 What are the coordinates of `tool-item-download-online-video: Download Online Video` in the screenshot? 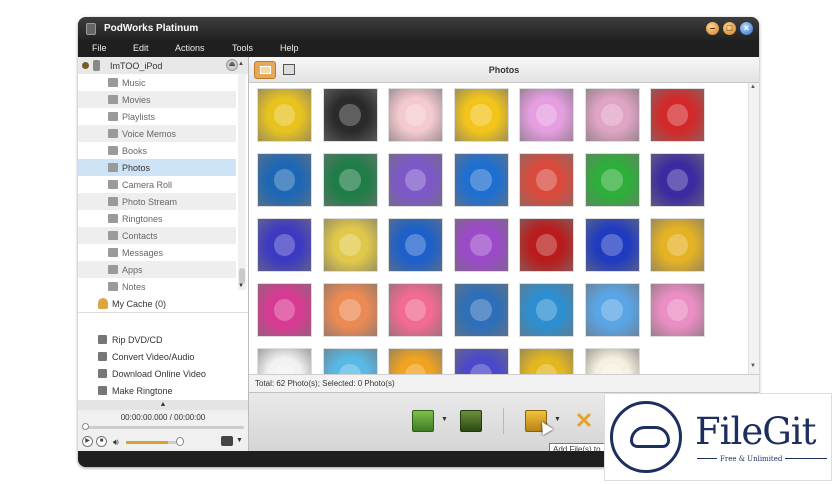 It's located at (163, 373).